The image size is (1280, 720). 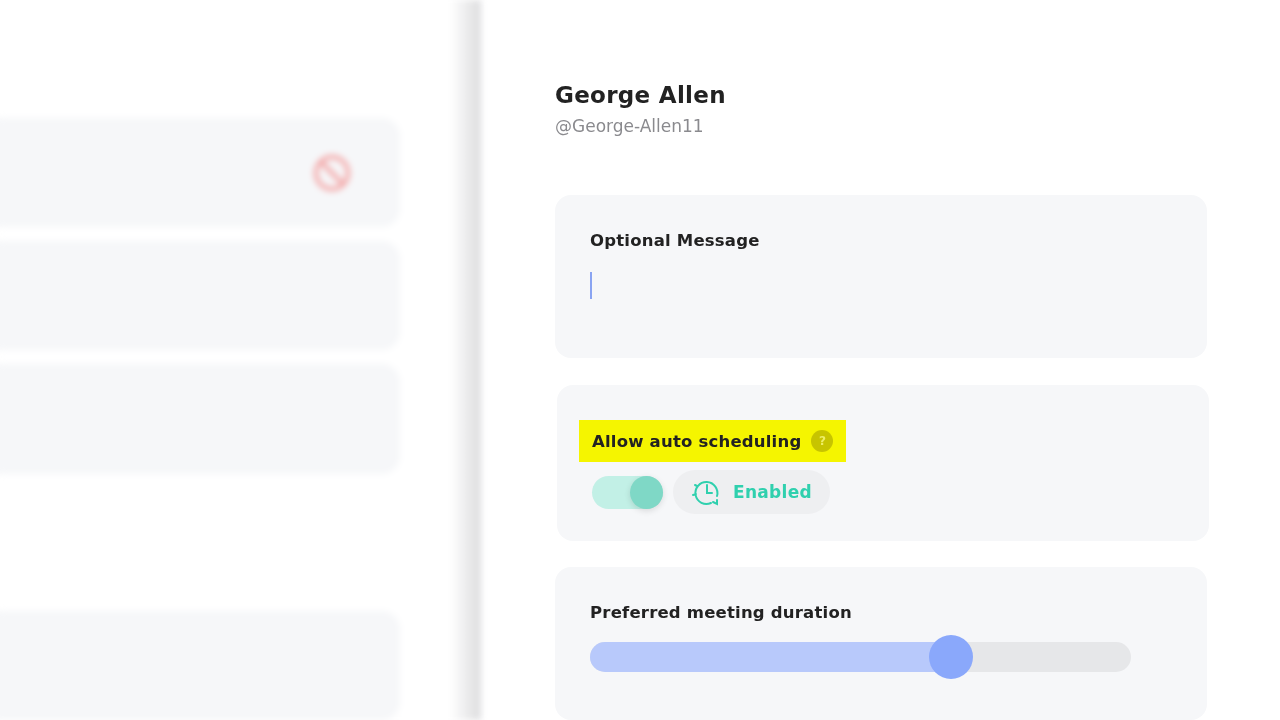 What do you see at coordinates (675, 240) in the screenshot?
I see `message-label: Optional Message` at bounding box center [675, 240].